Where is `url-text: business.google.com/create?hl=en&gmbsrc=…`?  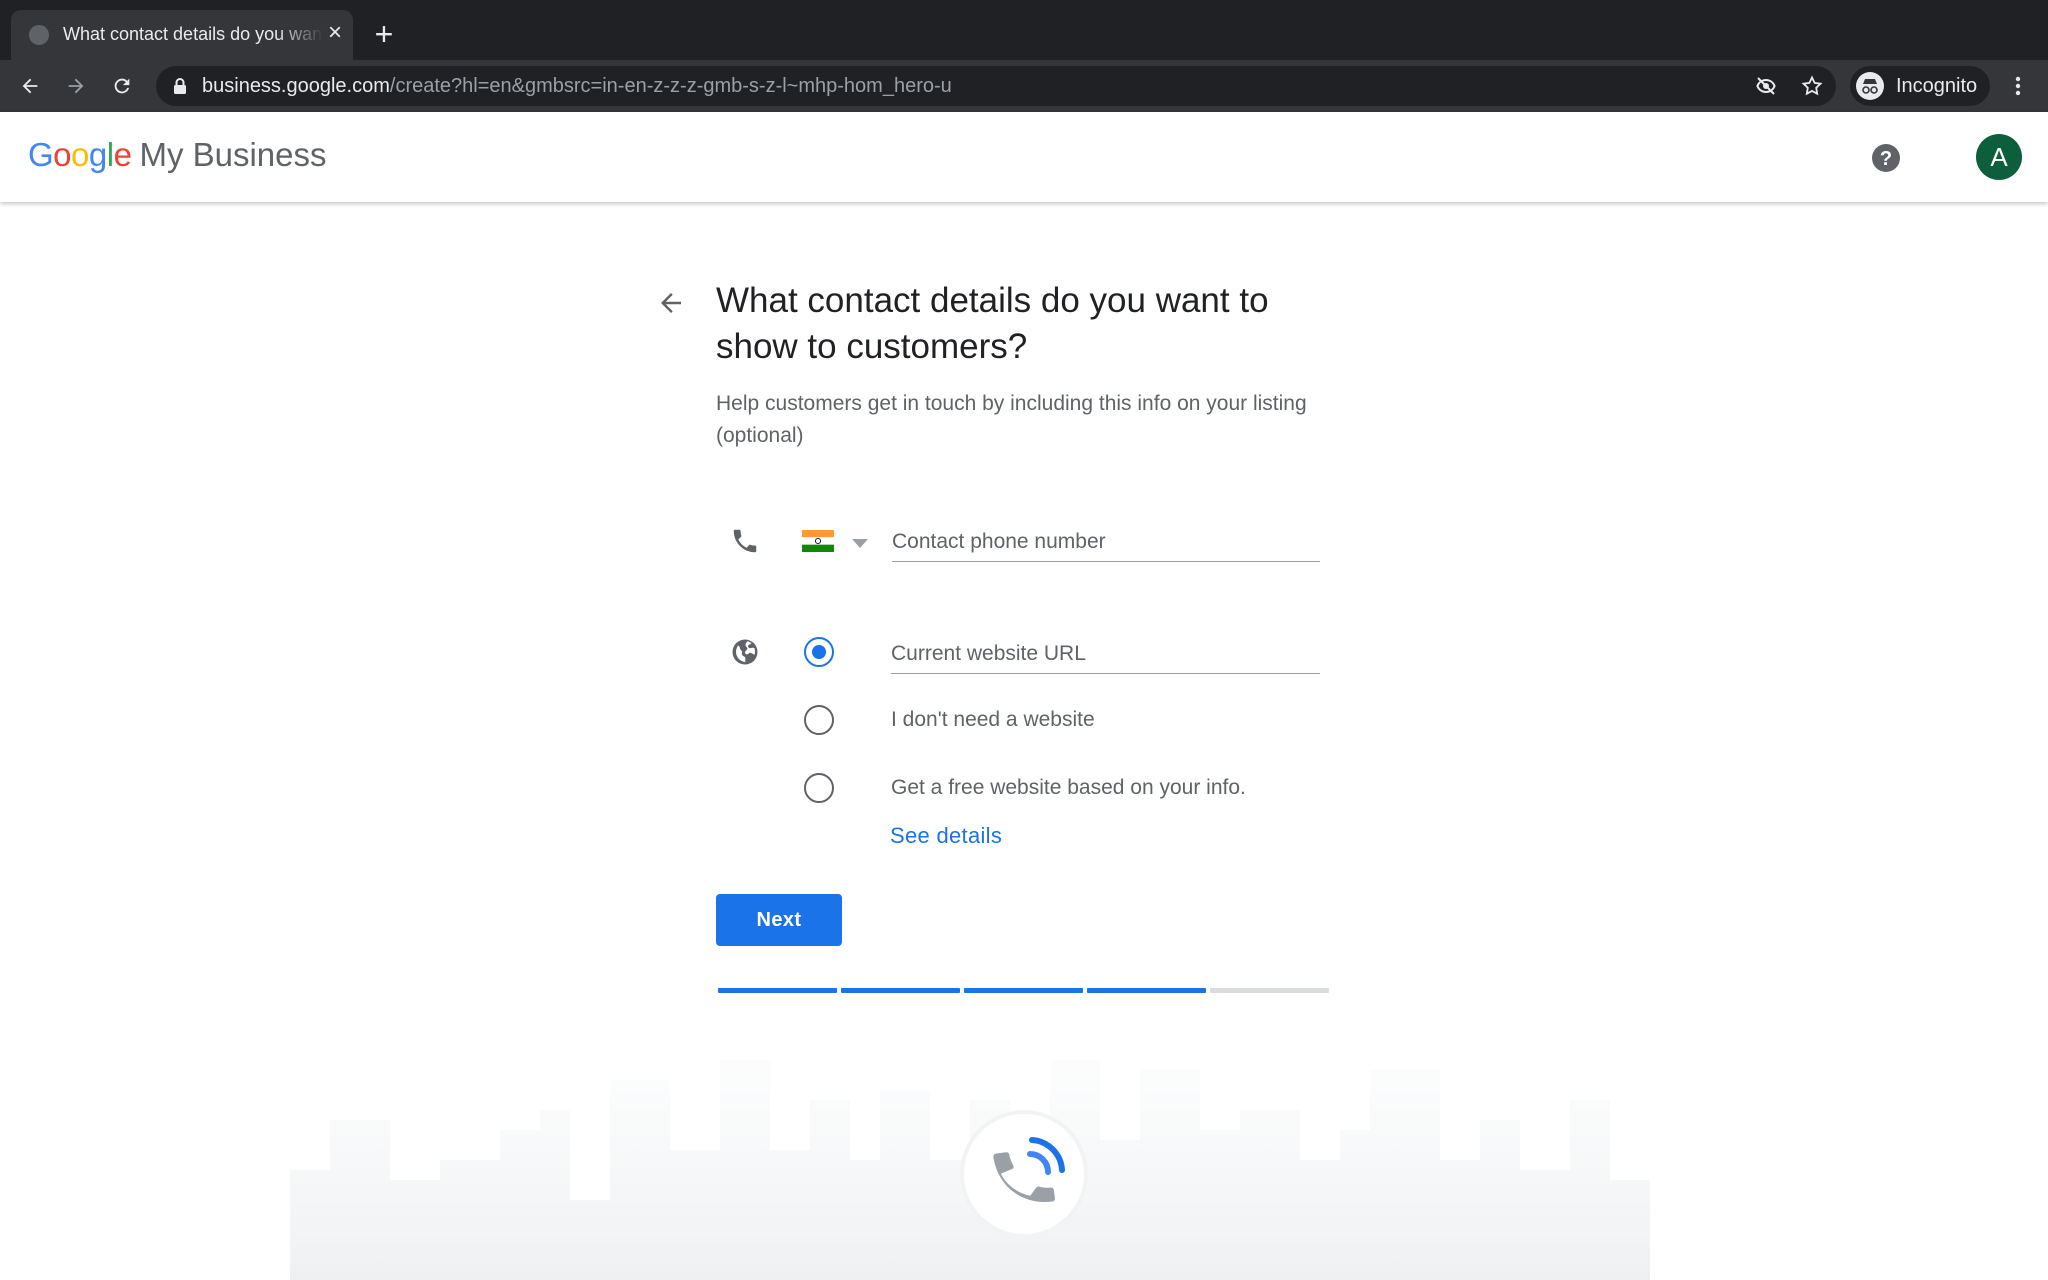
url-text: business.google.com/create?hl=en&gmbsrc=… is located at coordinates (577, 86).